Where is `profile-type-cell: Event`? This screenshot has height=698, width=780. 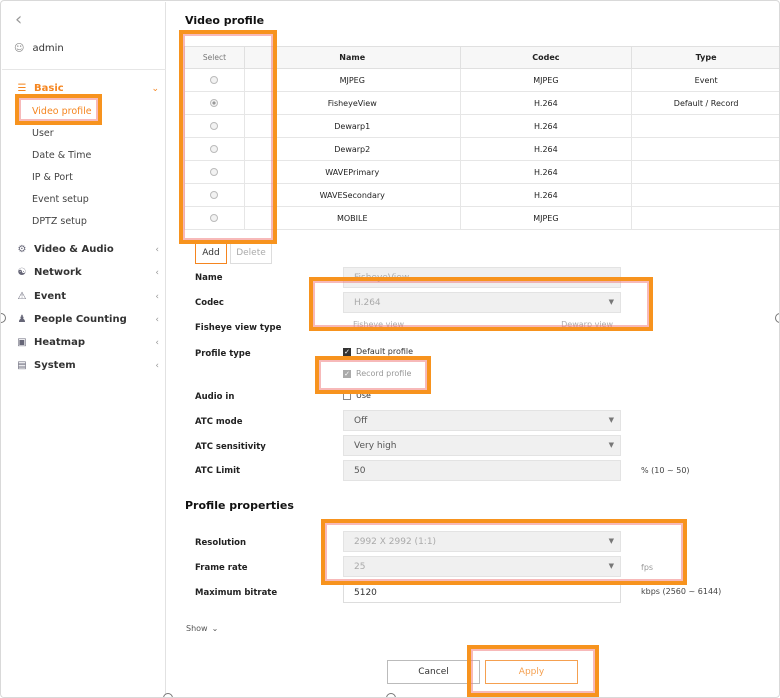
profile-type-cell: Event is located at coordinates (705, 80).